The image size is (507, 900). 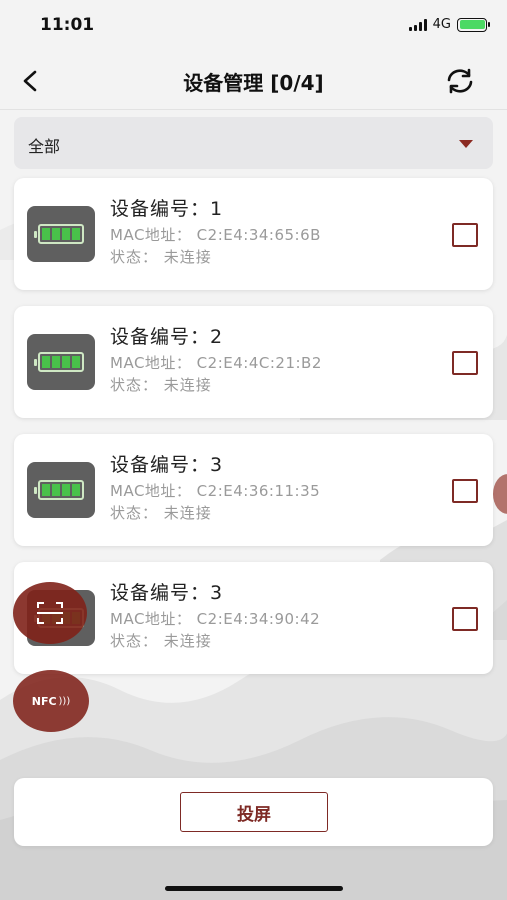 What do you see at coordinates (215, 235) in the screenshot?
I see `device-mac: MAC地址： C2:E4:34:65:6B` at bounding box center [215, 235].